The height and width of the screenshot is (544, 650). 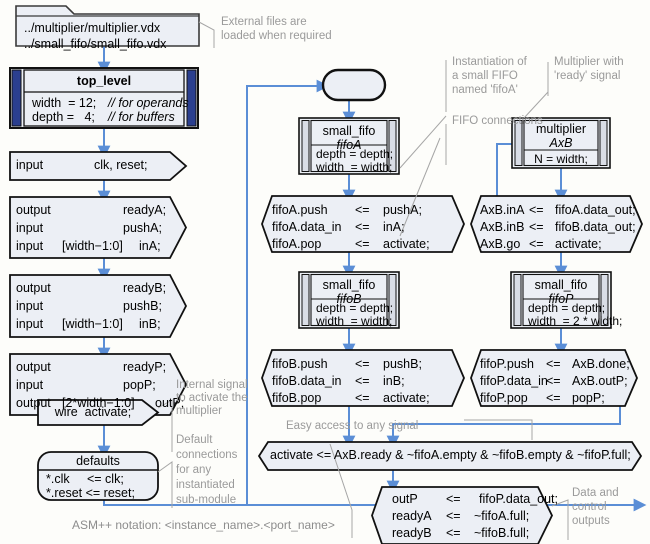 What do you see at coordinates (142, 228) in the screenshot?
I see `port-a-row-1-sig: pushA;` at bounding box center [142, 228].